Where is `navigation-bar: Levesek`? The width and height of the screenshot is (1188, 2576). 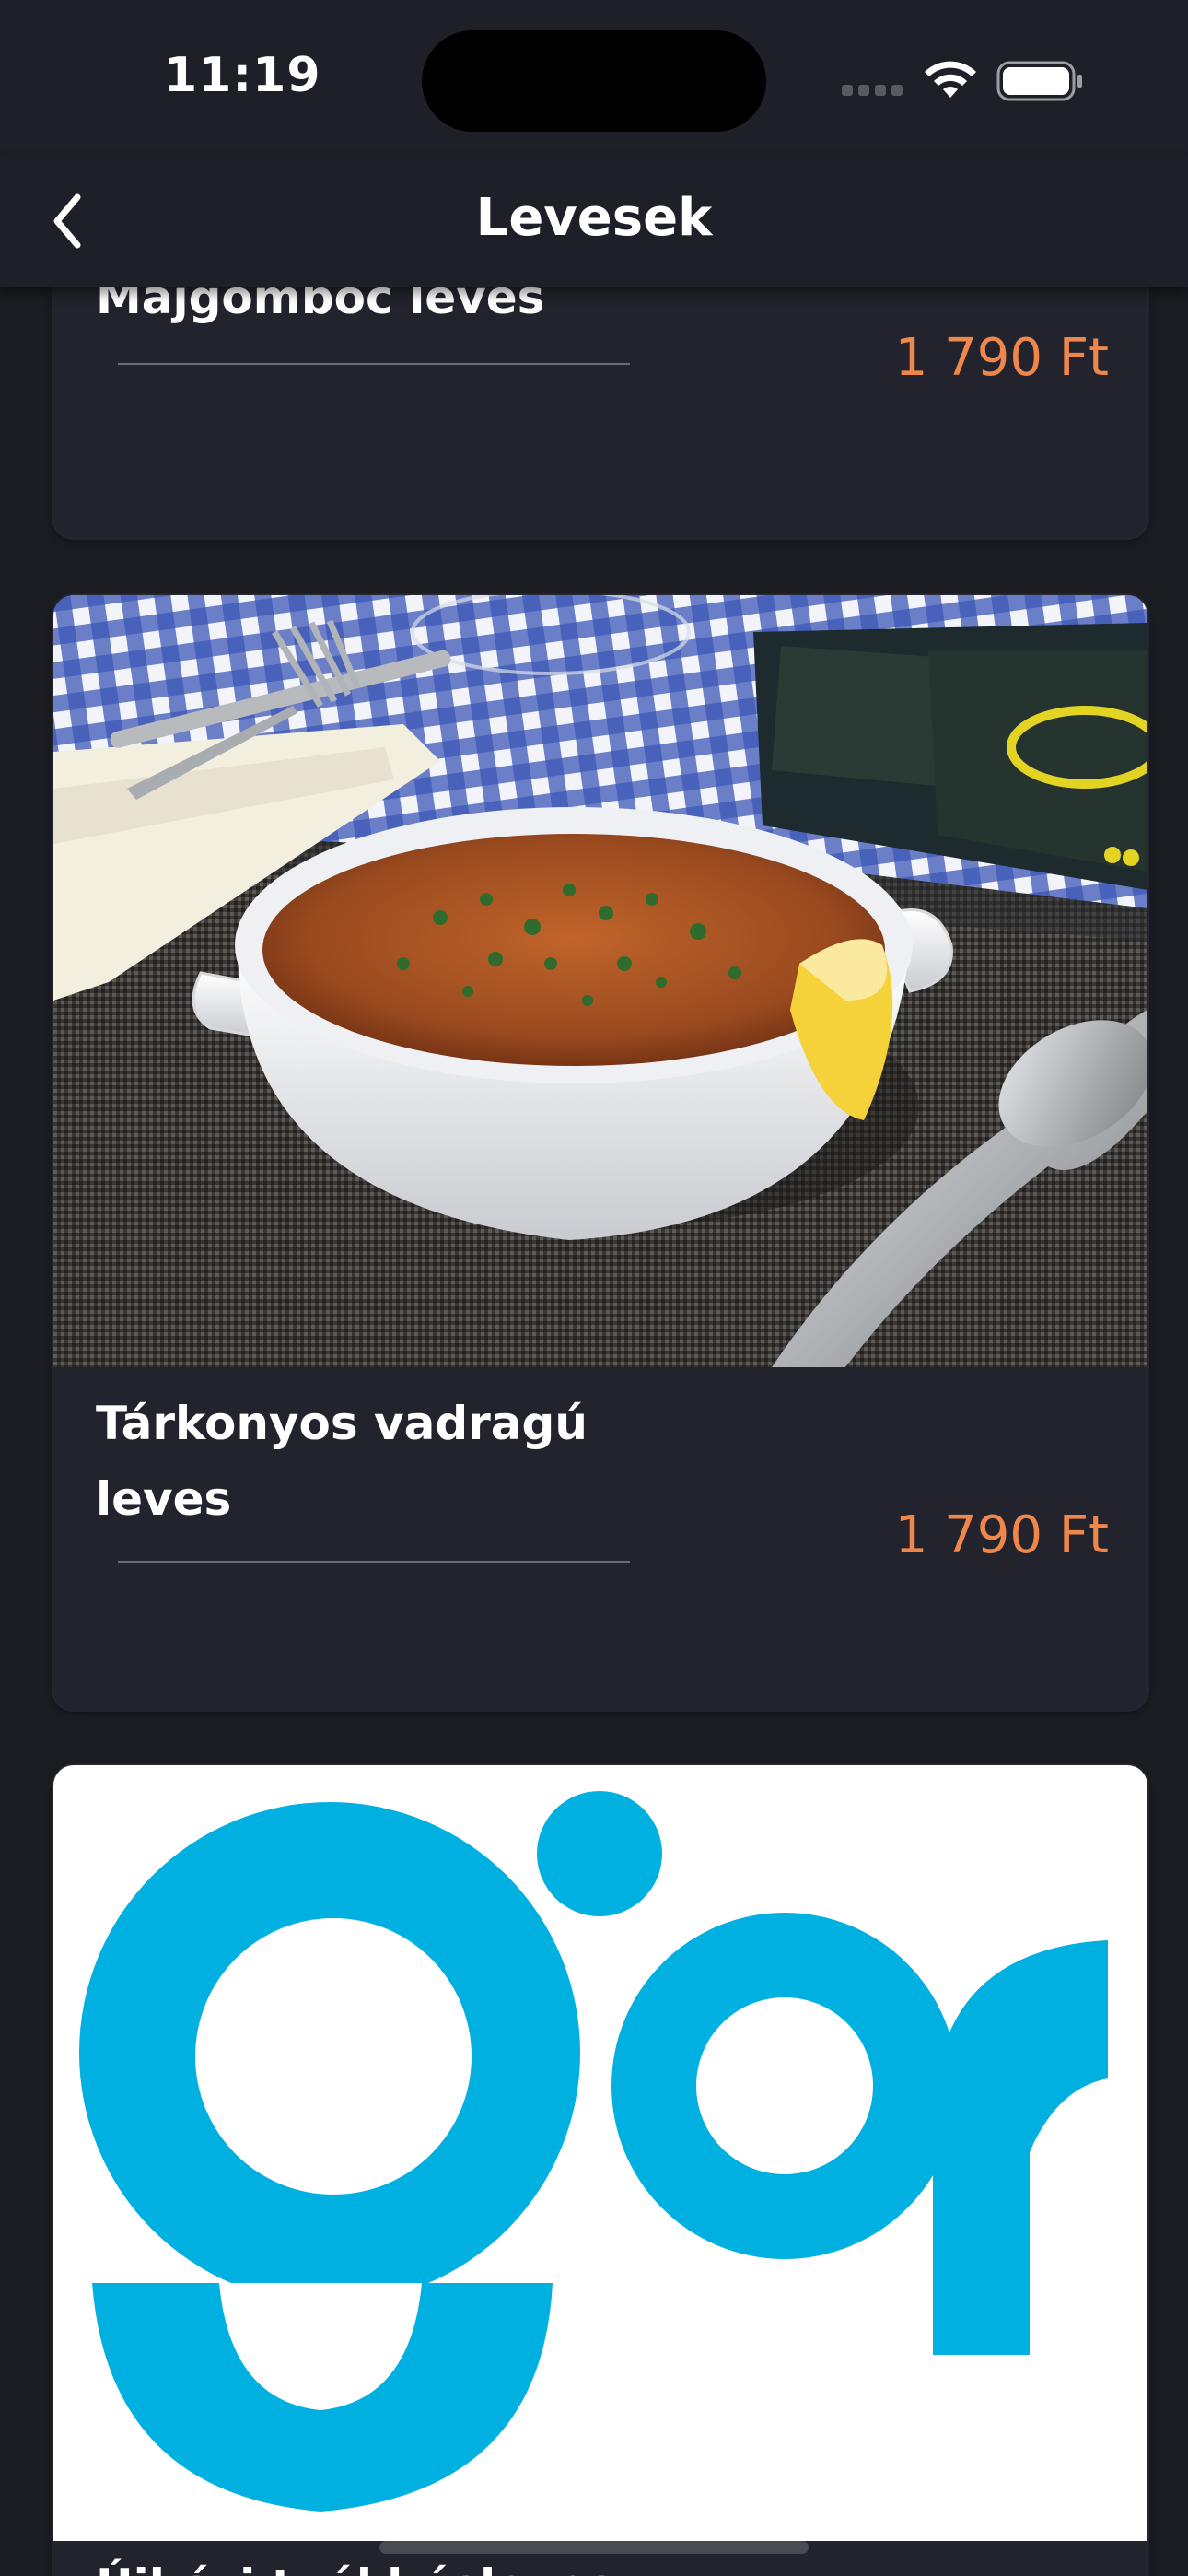 navigation-bar: Levesek is located at coordinates (594, 222).